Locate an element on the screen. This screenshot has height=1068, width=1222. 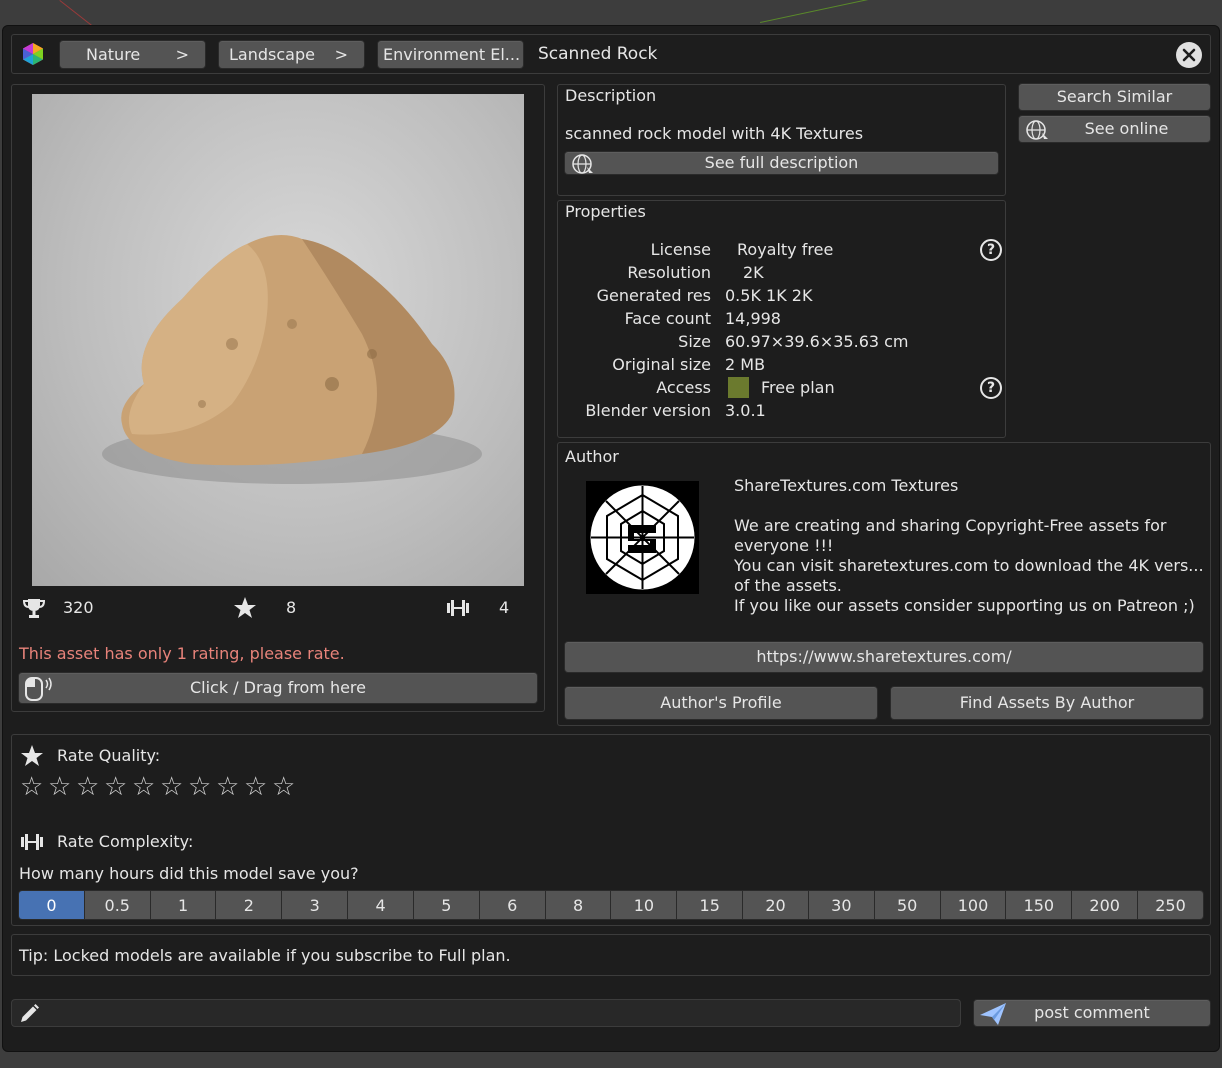
search-similar-button: Search Similar is located at coordinates (1114, 97).